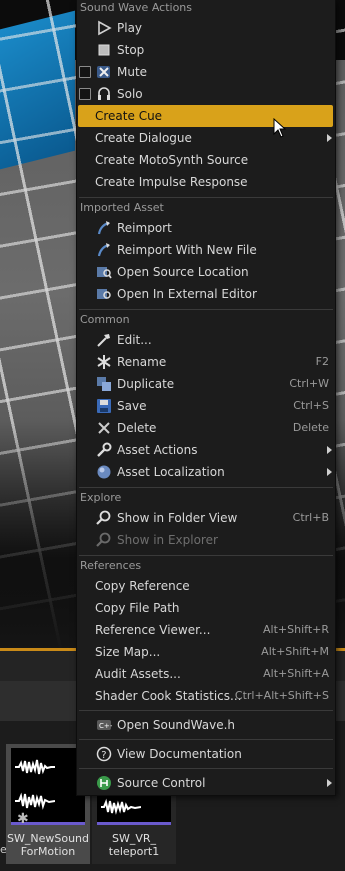 This screenshot has height=871, width=345. What do you see at coordinates (206, 362) in the screenshot?
I see `menu-item-rename: Rename F2` at bounding box center [206, 362].